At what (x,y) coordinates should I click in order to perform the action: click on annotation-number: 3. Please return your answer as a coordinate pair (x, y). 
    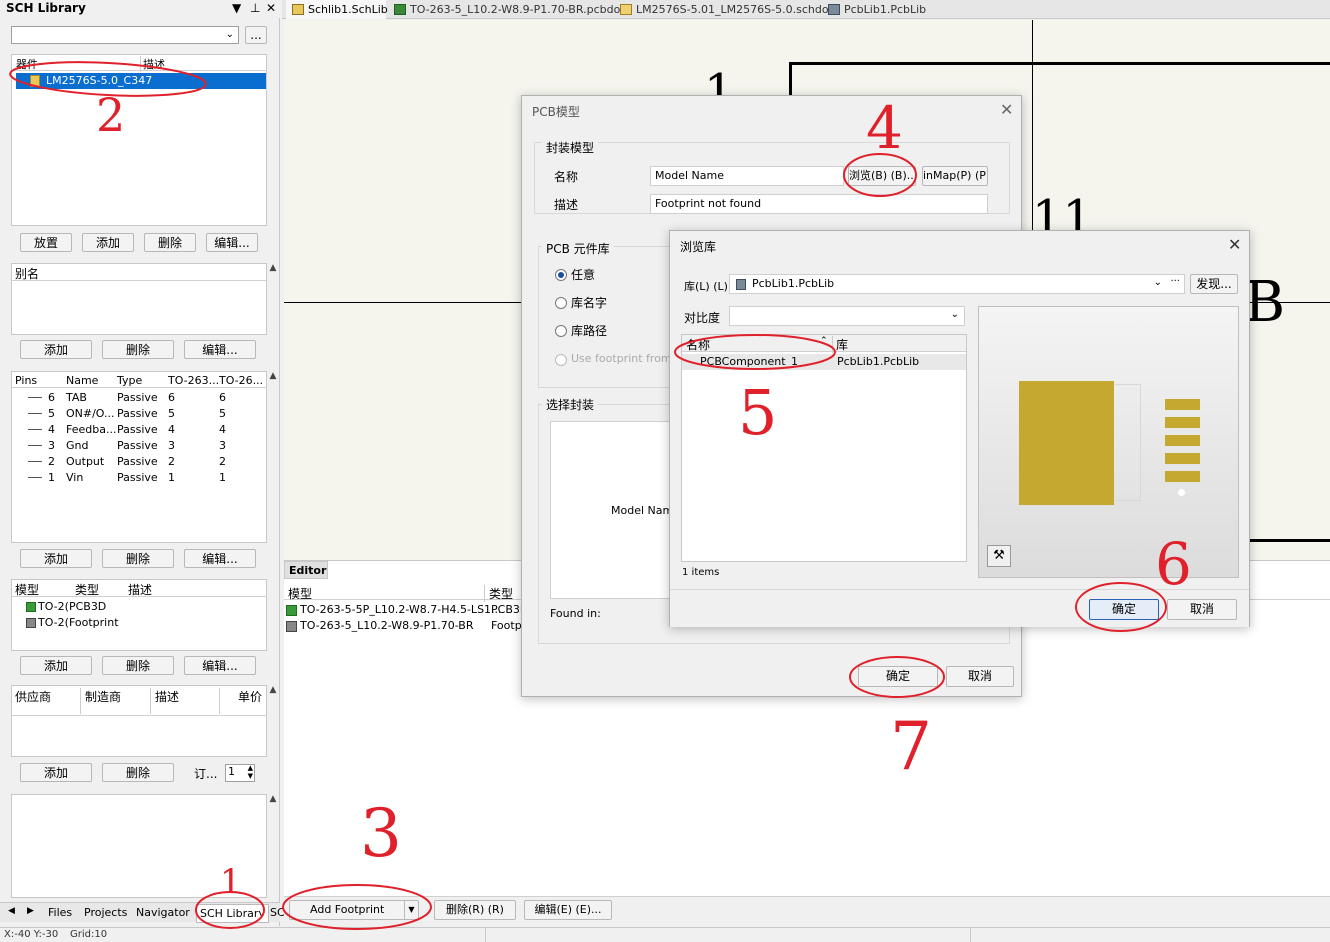
    Looking at the image, I should click on (381, 833).